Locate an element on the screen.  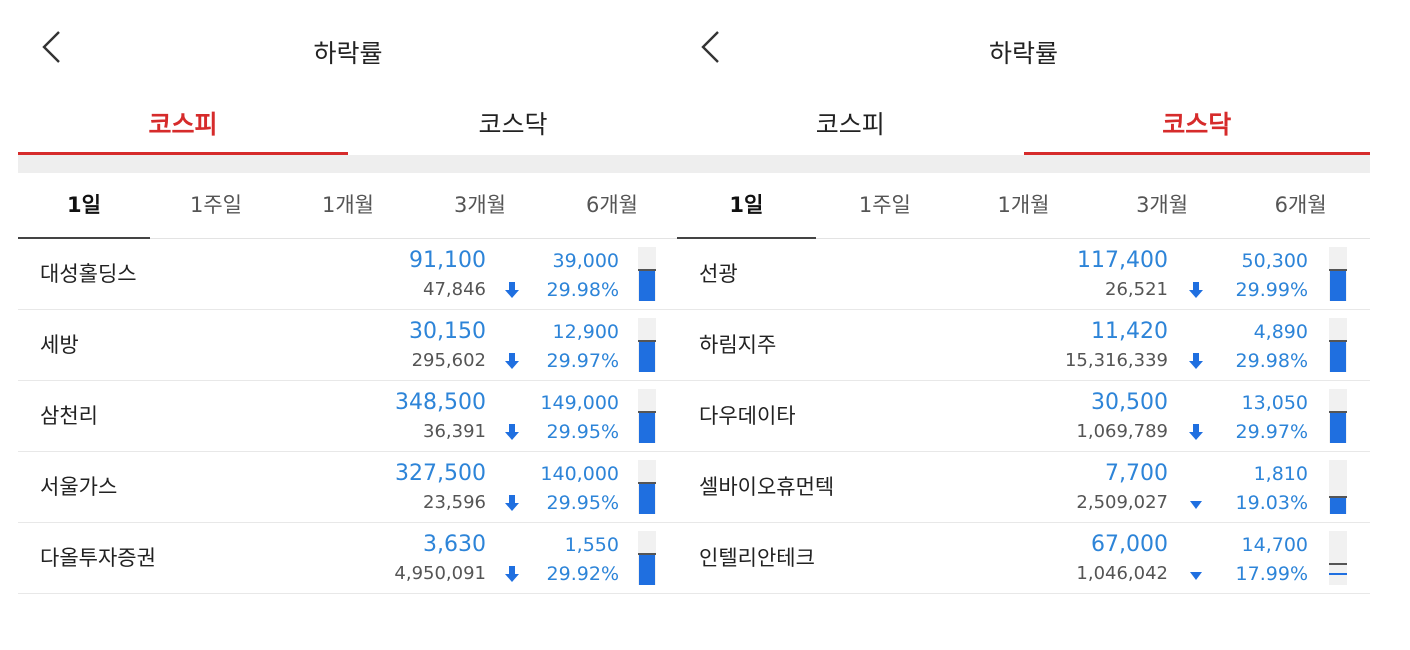
current-price: 30,150 is located at coordinates (447, 331).